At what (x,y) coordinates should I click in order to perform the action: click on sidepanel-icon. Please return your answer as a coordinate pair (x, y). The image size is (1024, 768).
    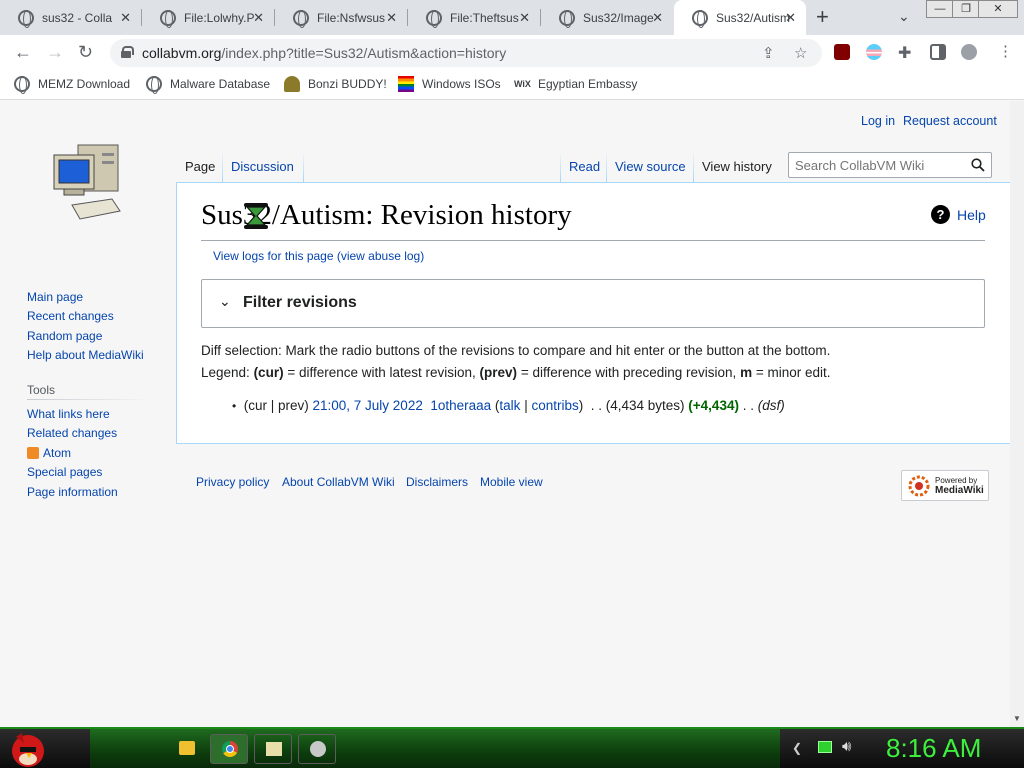
    Looking at the image, I should click on (938, 52).